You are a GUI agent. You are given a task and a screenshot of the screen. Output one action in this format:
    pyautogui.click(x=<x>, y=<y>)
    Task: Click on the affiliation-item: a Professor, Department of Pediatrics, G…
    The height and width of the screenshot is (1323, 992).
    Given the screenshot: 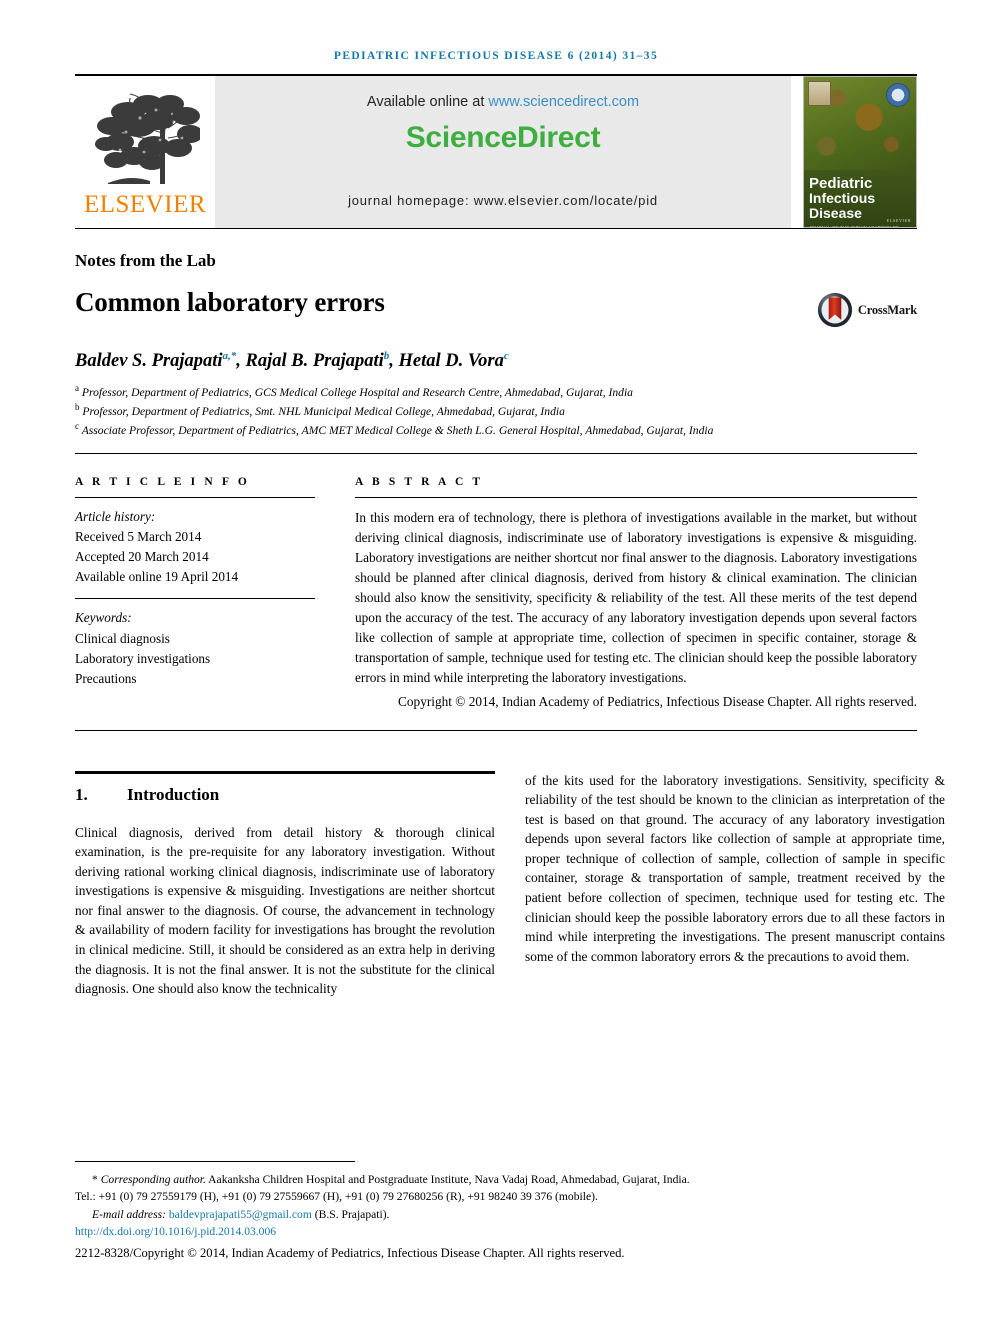 What is the action you would take?
    pyautogui.click(x=496, y=391)
    